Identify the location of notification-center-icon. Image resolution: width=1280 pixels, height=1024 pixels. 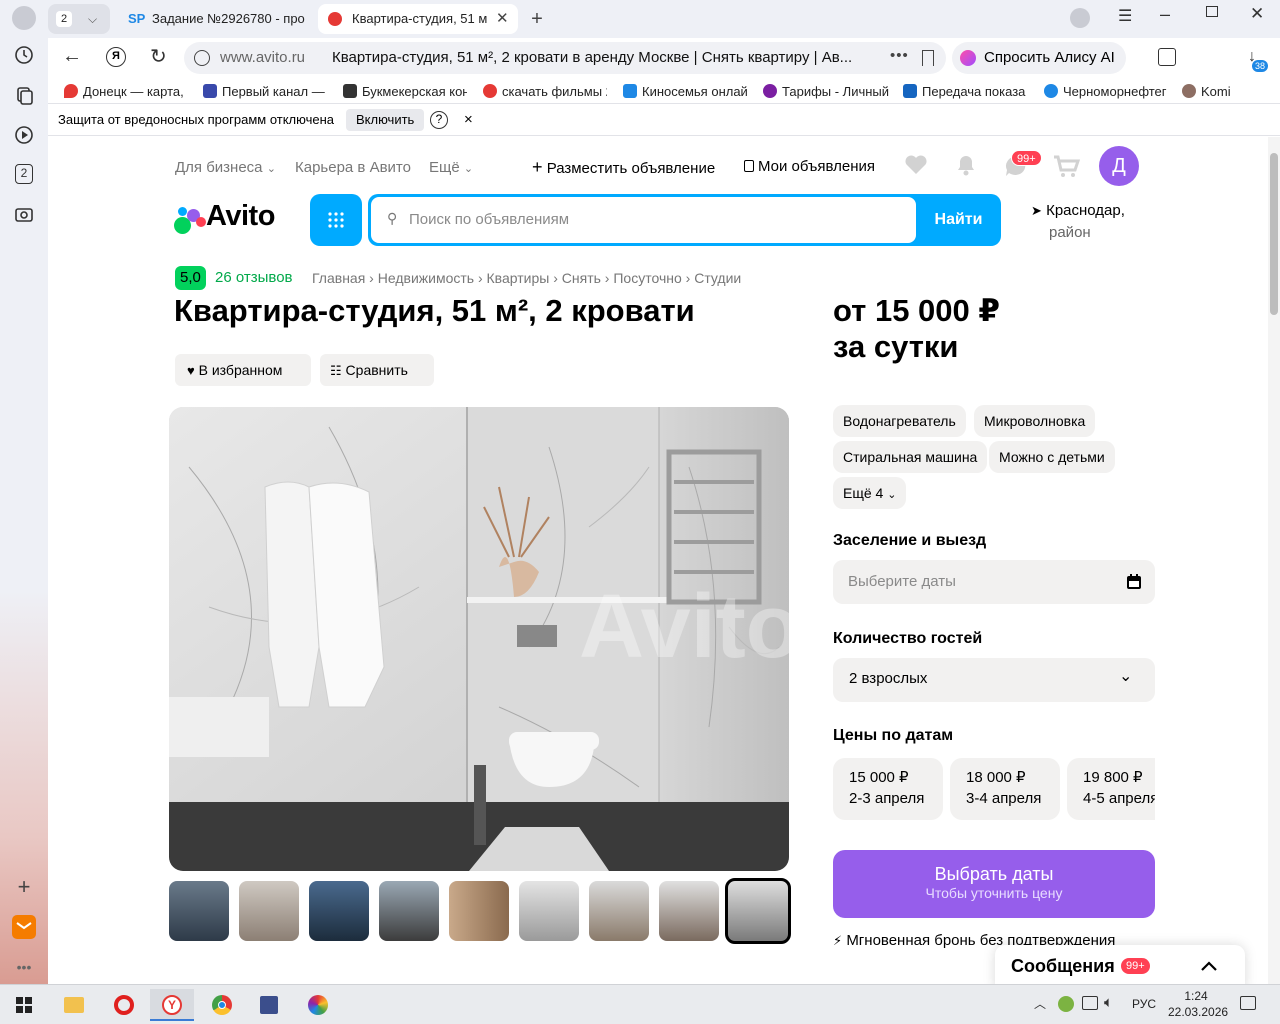
(1248, 1003).